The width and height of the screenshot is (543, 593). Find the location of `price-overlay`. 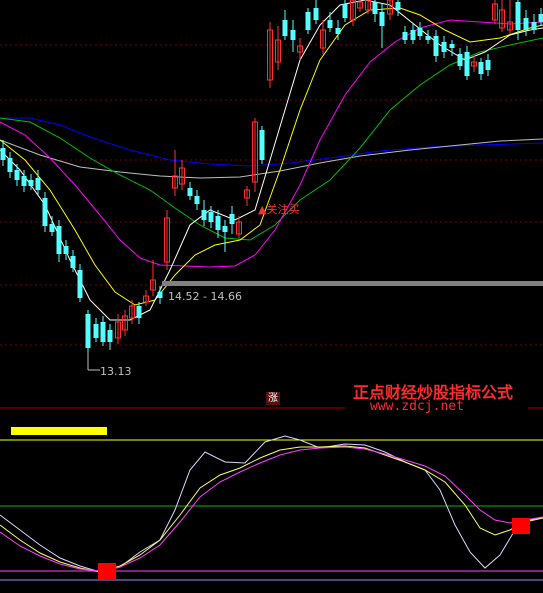

price-overlay is located at coordinates (315, 326).